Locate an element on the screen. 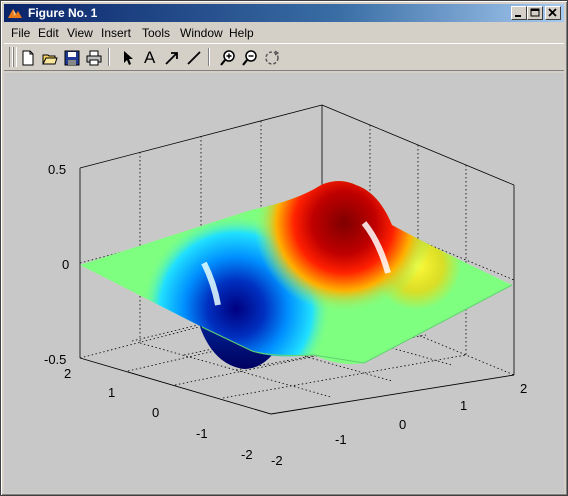 The image size is (568, 496). menu-file: File is located at coordinates (20, 33).